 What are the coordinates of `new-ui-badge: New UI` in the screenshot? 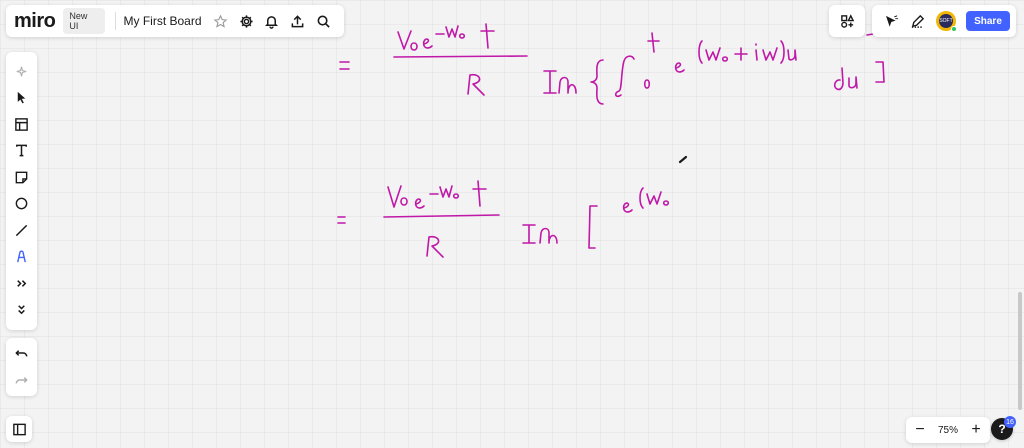 It's located at (84, 21).